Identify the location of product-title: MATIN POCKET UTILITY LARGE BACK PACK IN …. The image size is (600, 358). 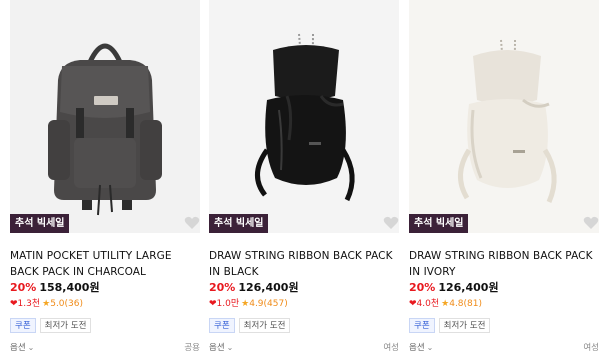
(103, 264).